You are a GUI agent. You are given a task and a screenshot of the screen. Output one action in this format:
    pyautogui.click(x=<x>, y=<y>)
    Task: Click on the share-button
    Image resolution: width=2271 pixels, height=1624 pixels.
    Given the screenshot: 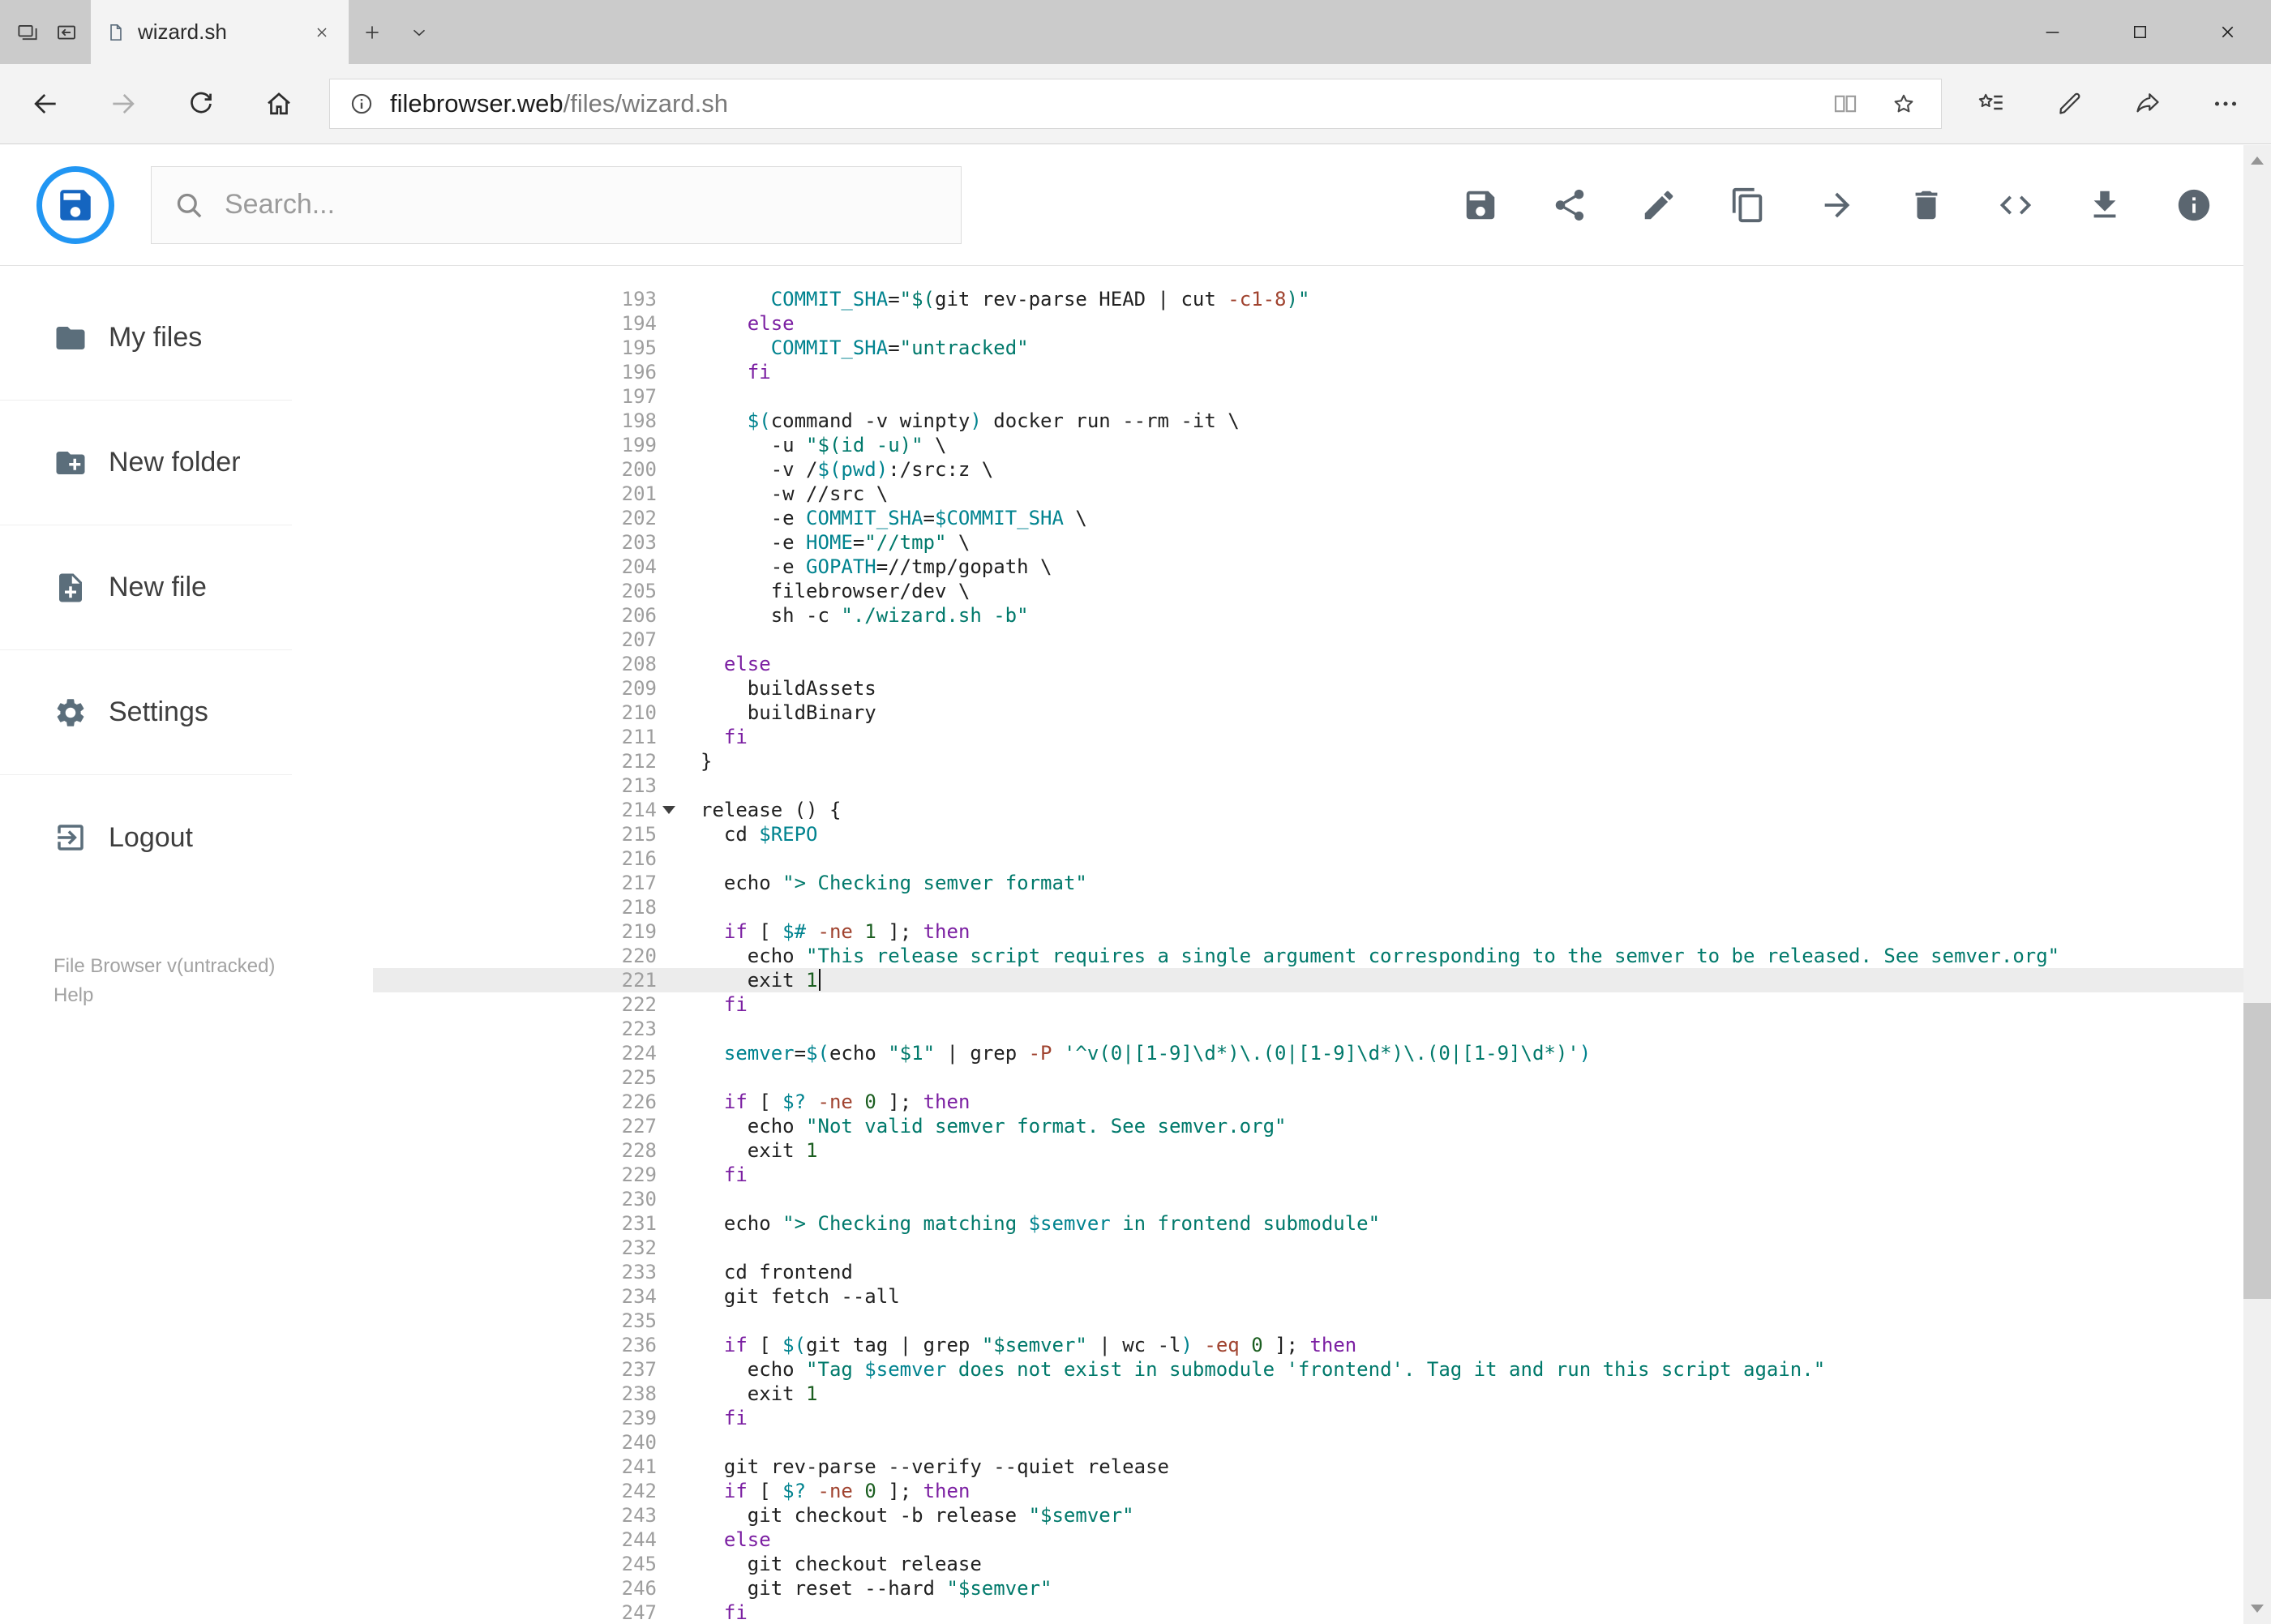 What is the action you would take?
    pyautogui.click(x=1569, y=205)
    